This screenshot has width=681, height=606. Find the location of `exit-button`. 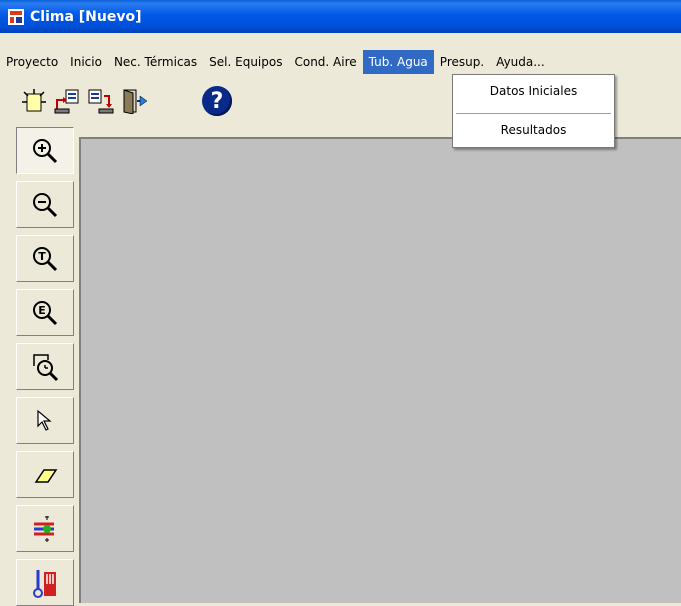

exit-button is located at coordinates (135, 101).